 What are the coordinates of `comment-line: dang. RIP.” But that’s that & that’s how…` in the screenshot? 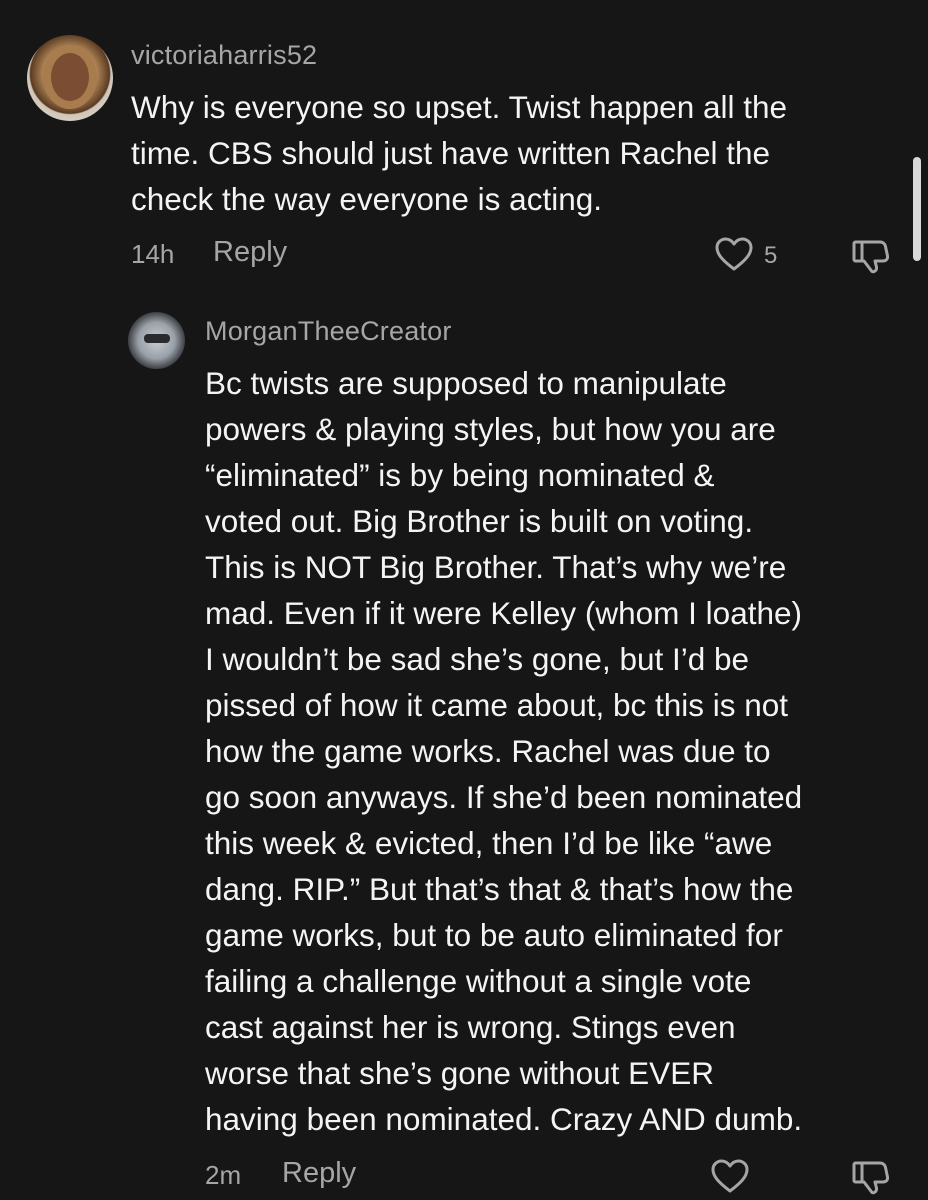 It's located at (499, 889).